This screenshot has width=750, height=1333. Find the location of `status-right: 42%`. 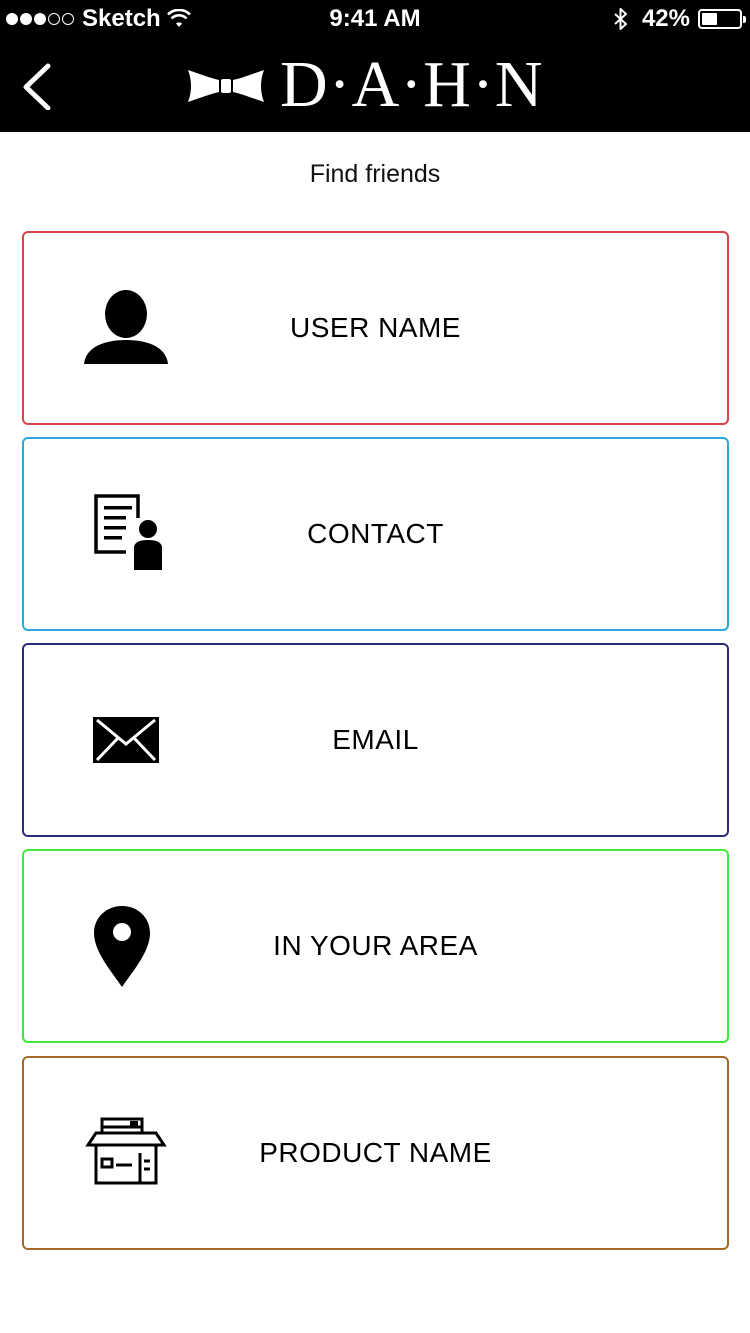

status-right: 42% is located at coordinates (679, 19).